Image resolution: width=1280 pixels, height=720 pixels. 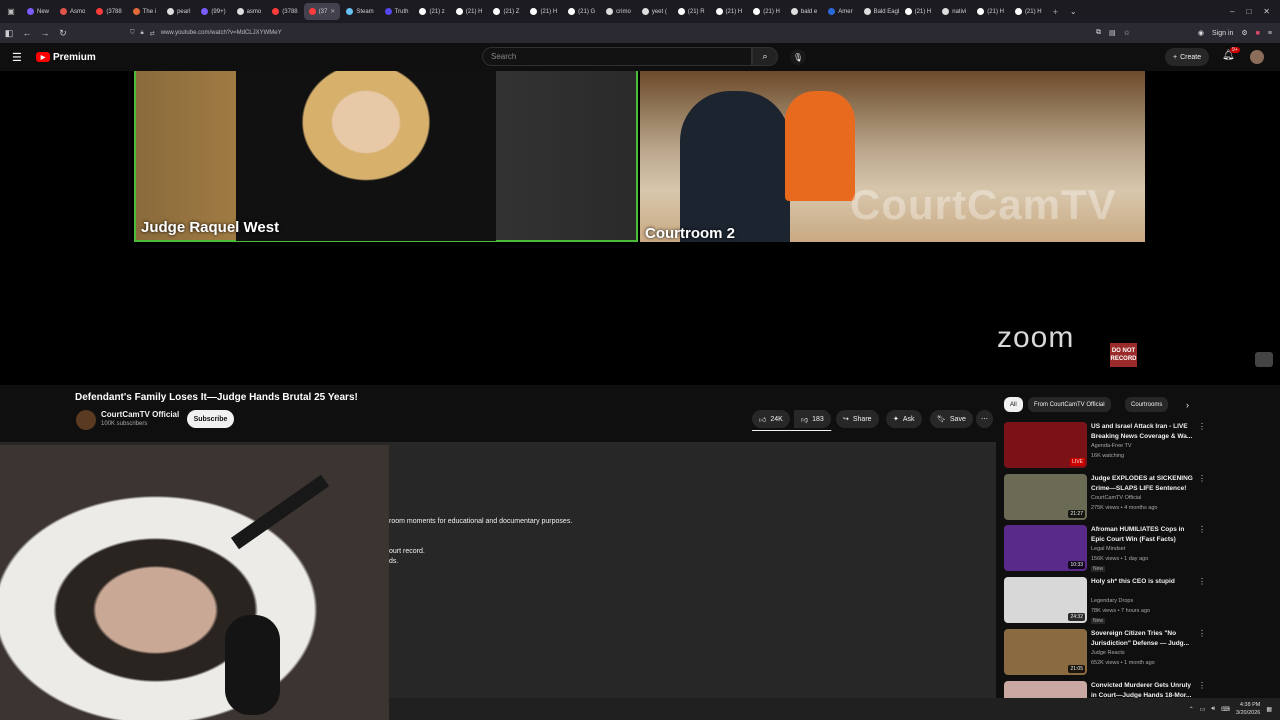 What do you see at coordinates (63, 33) in the screenshot?
I see `reload-icon: ↻` at bounding box center [63, 33].